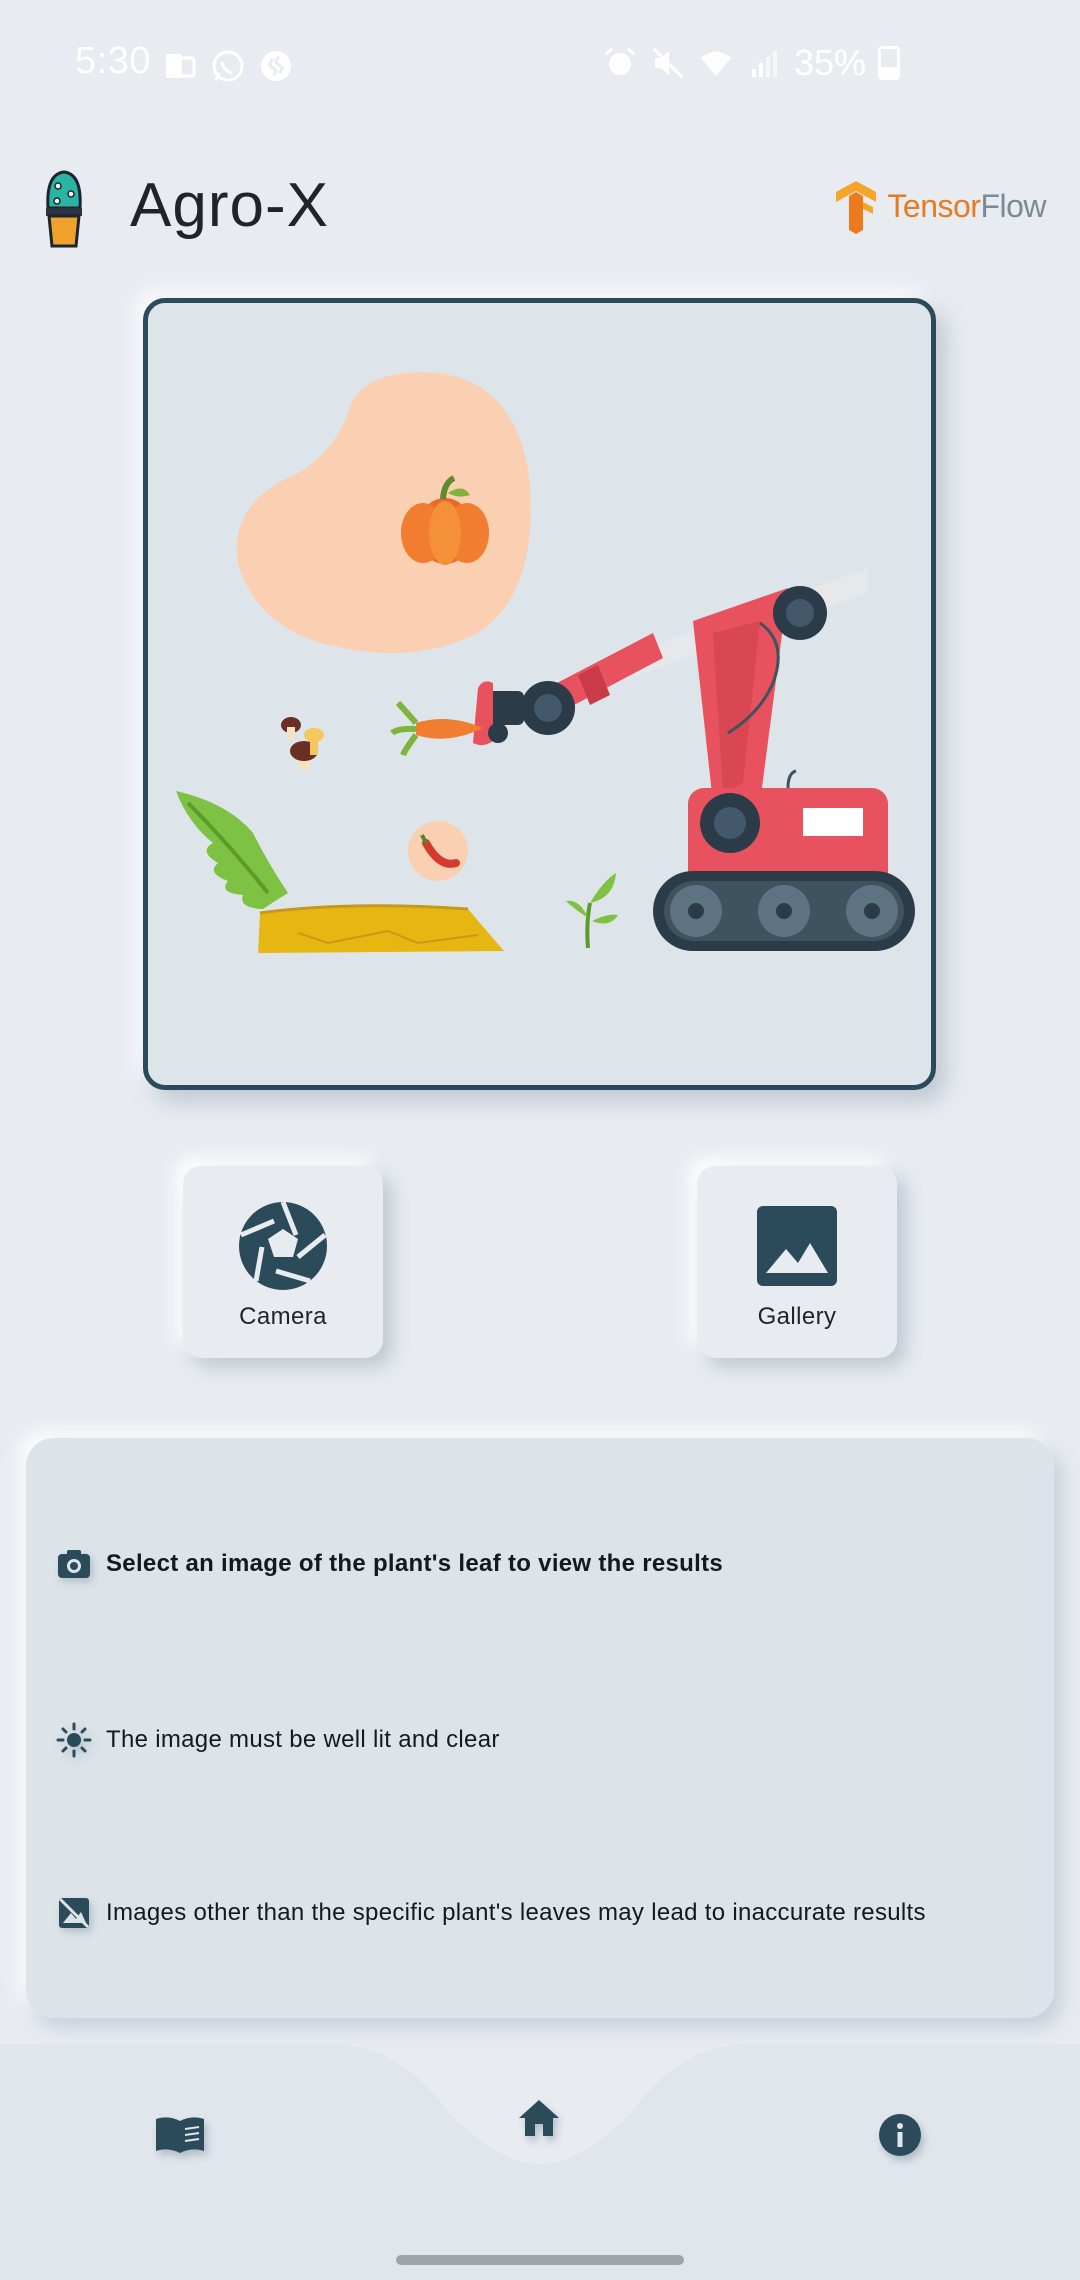 This screenshot has height=2280, width=1080. What do you see at coordinates (436, 728) in the screenshot?
I see `carrot-icon` at bounding box center [436, 728].